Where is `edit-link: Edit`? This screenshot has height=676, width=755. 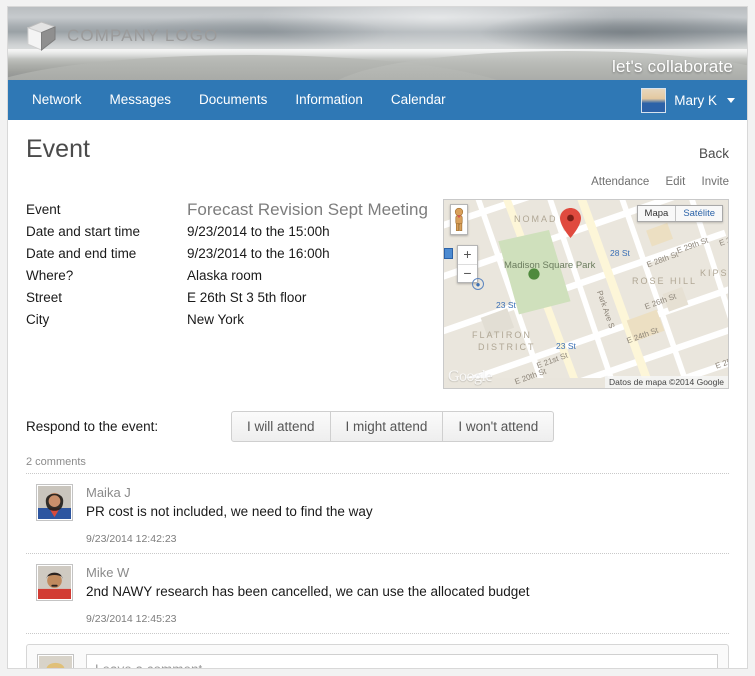
edit-link: Edit is located at coordinates (675, 182).